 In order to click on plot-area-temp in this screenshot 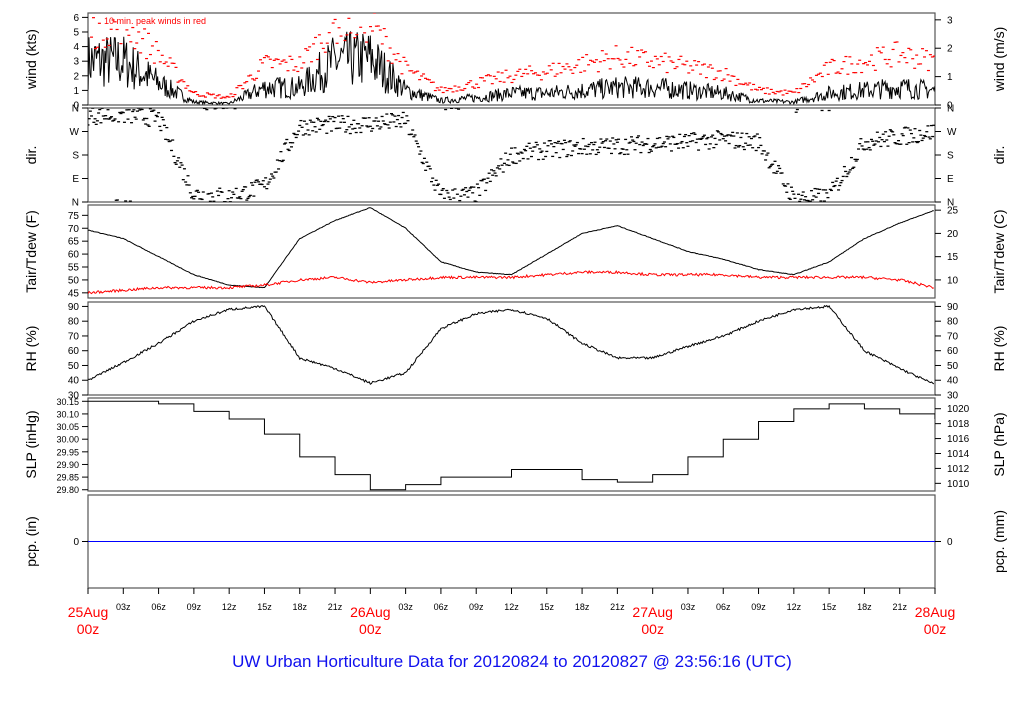, I will do `click(511, 251)`.